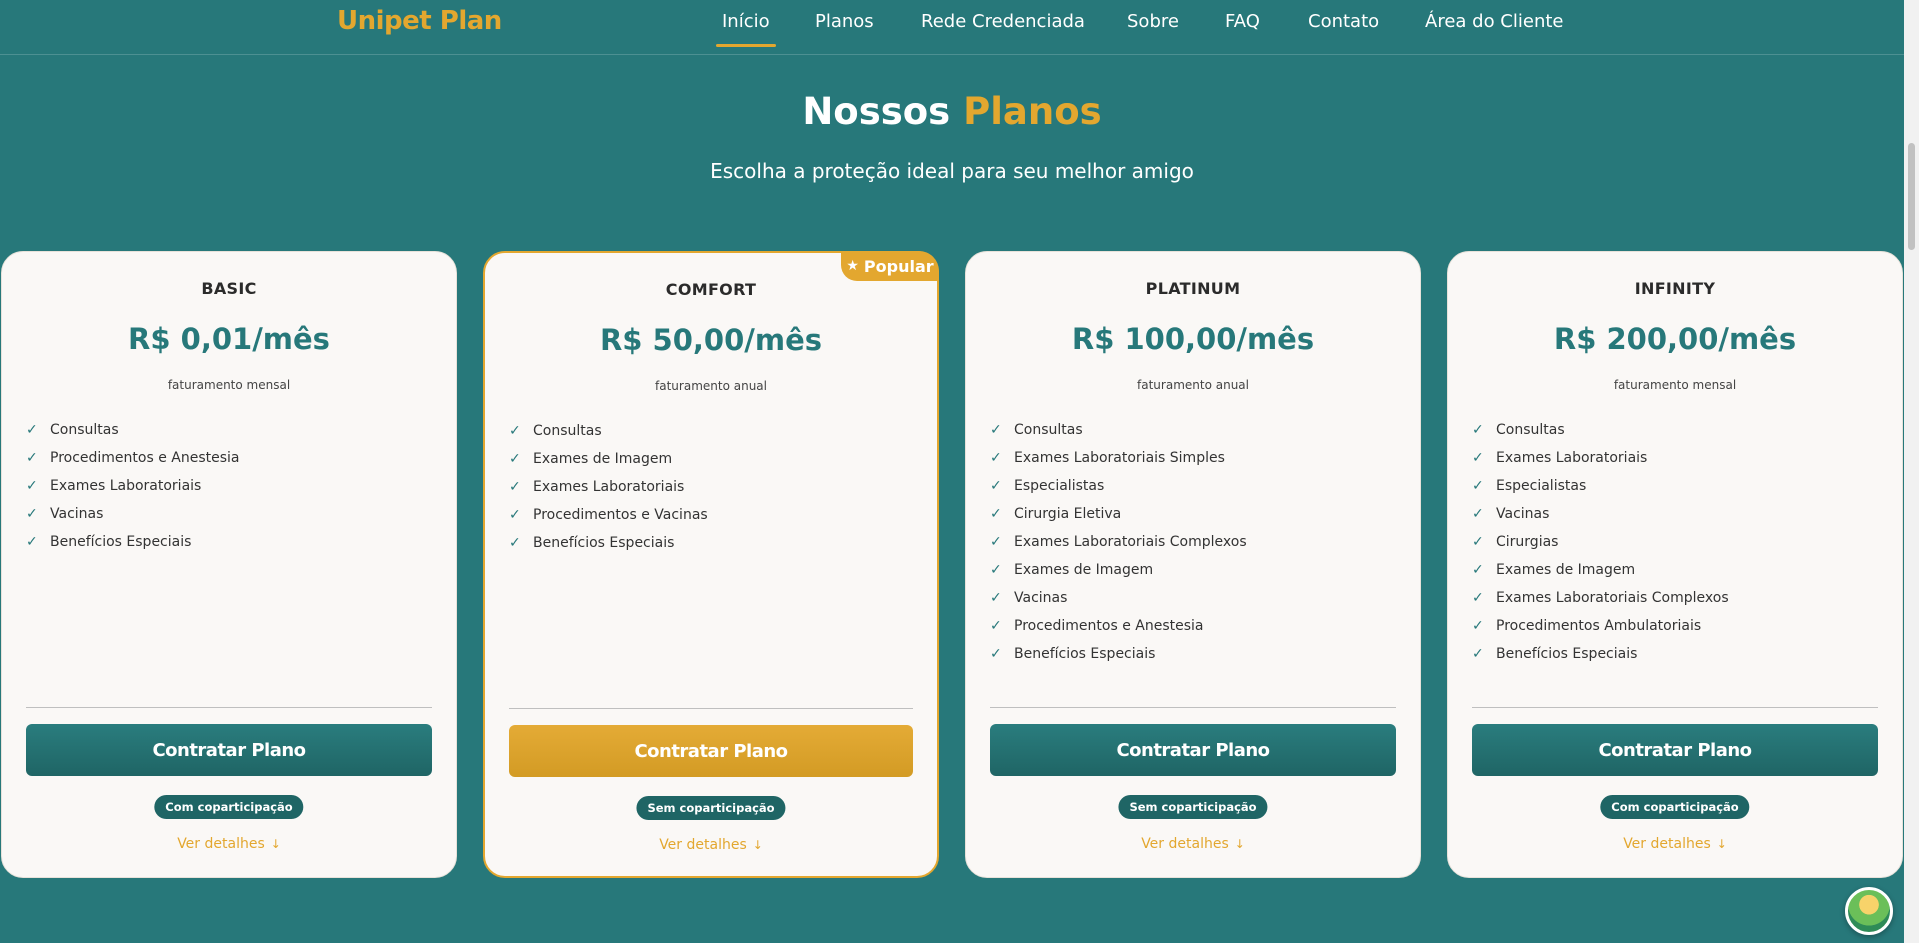 The height and width of the screenshot is (943, 1919). What do you see at coordinates (1343, 21) in the screenshot?
I see `nav-contato: Contato` at bounding box center [1343, 21].